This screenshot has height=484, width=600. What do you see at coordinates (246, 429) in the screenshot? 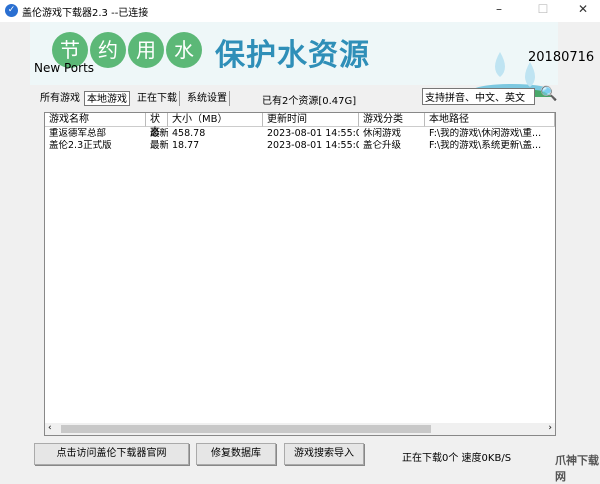
I see `scroll-thumb` at bounding box center [246, 429].